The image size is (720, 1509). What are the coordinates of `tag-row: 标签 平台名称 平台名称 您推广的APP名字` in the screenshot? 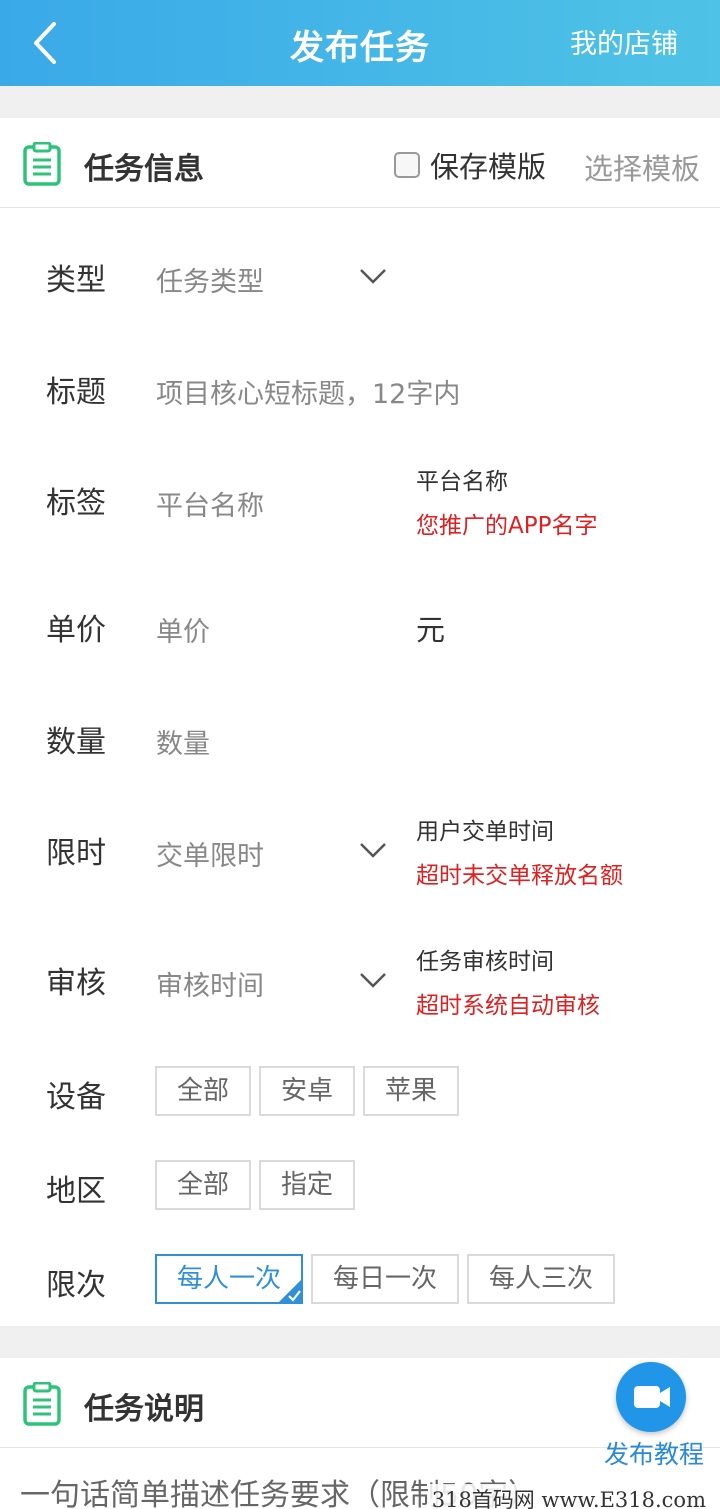 It's located at (360, 500).